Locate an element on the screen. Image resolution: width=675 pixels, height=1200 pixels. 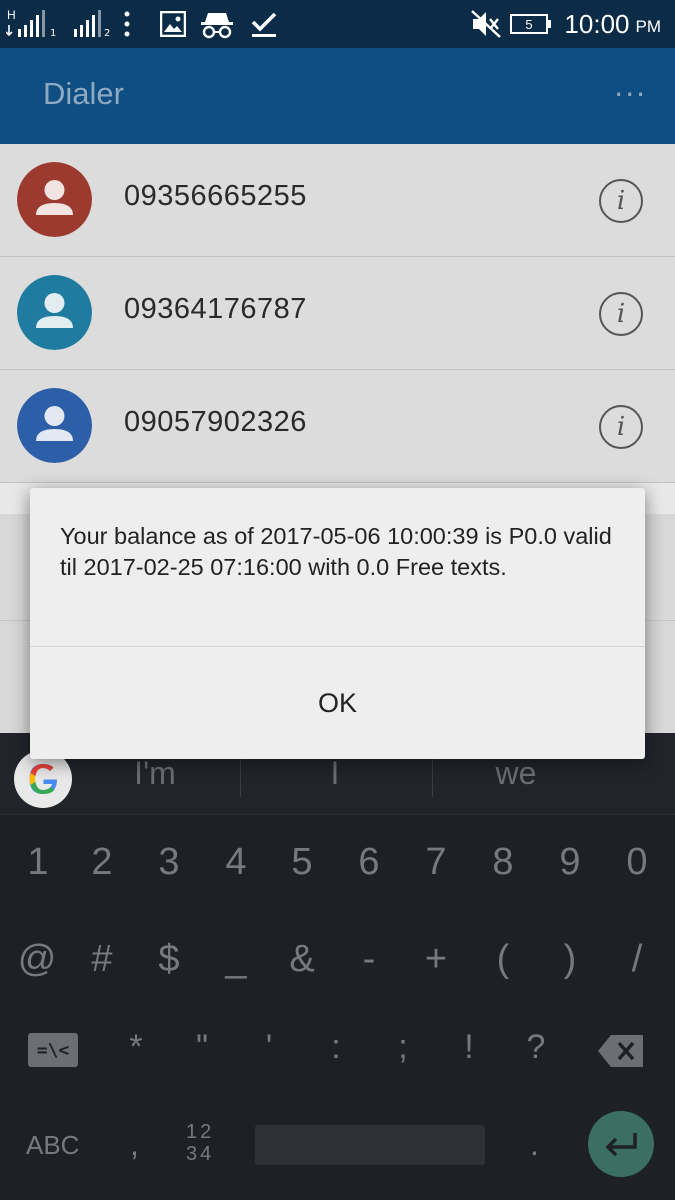
image-icon is located at coordinates (173, 24).